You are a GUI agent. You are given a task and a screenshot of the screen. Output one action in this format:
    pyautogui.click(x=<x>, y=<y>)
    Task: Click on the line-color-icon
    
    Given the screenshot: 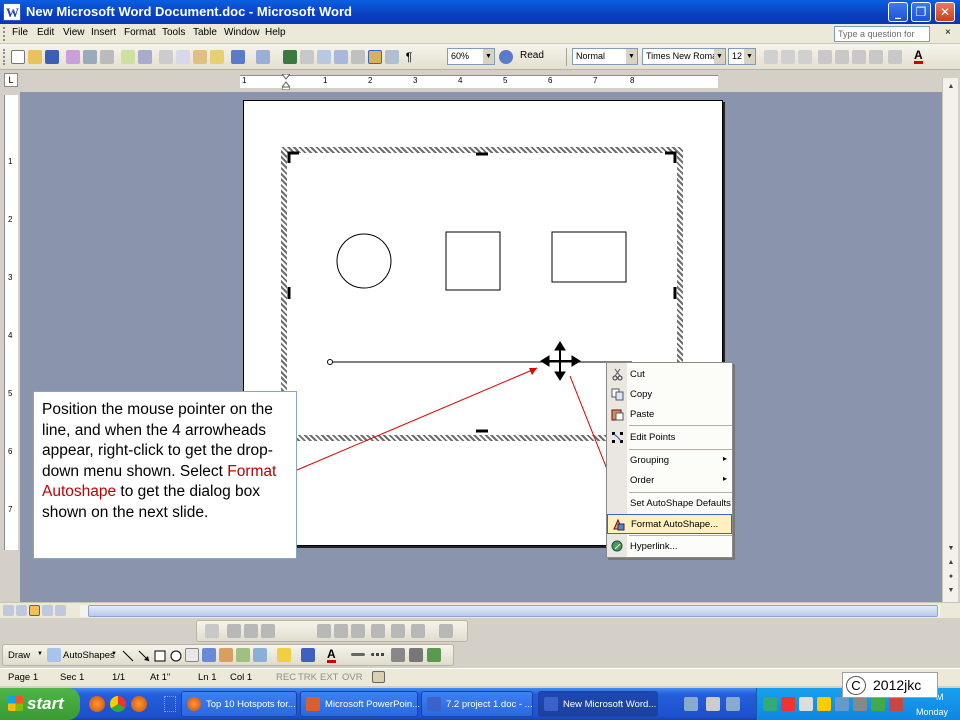 What is the action you would take?
    pyautogui.click(x=308, y=655)
    